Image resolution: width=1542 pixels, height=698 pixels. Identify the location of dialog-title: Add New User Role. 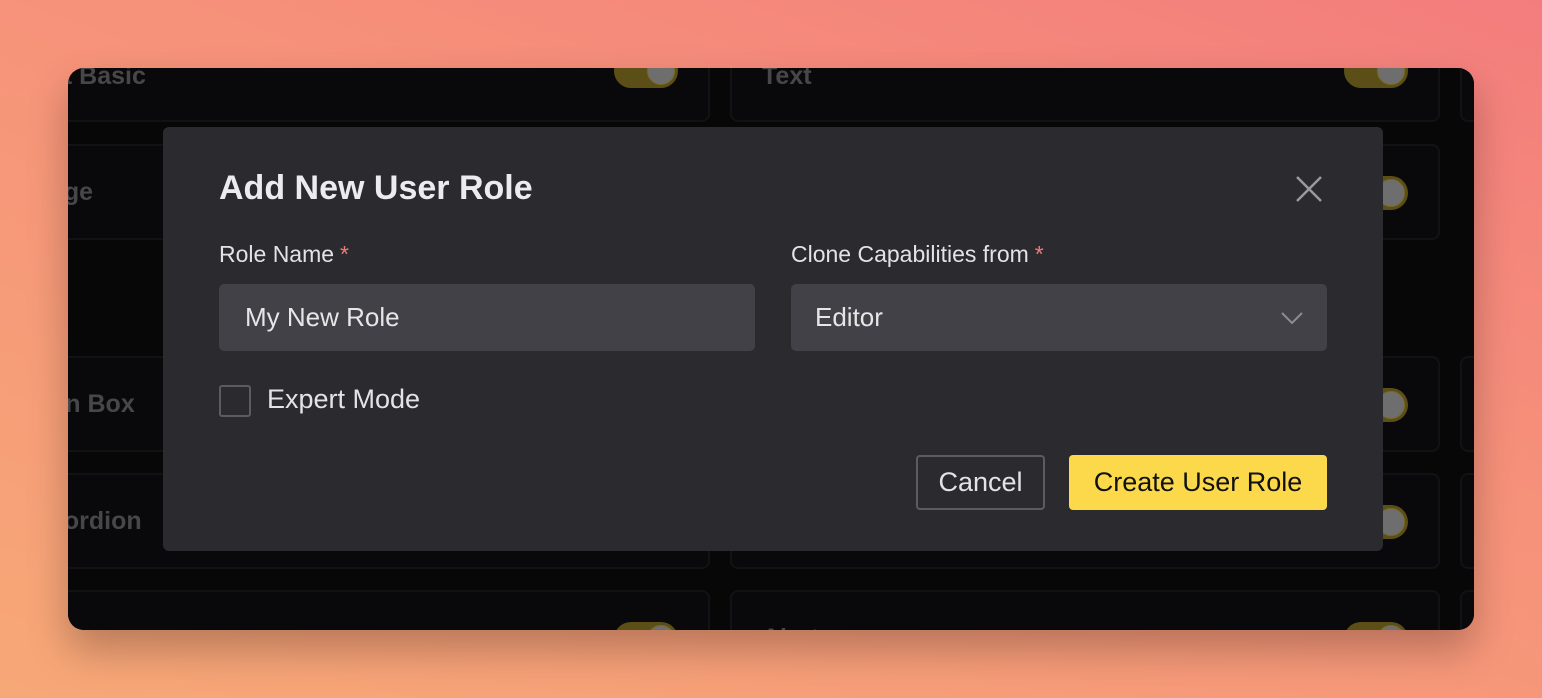
(376, 188).